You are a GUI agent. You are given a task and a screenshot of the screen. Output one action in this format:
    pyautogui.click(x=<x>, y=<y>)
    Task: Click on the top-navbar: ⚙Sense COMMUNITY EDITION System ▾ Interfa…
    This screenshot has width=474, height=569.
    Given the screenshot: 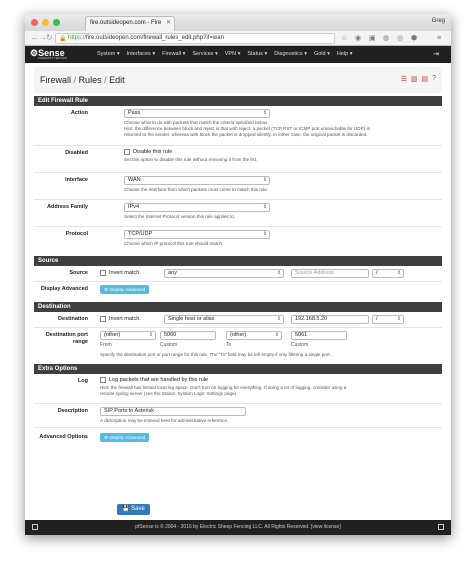 What is the action you would take?
    pyautogui.click(x=238, y=54)
    